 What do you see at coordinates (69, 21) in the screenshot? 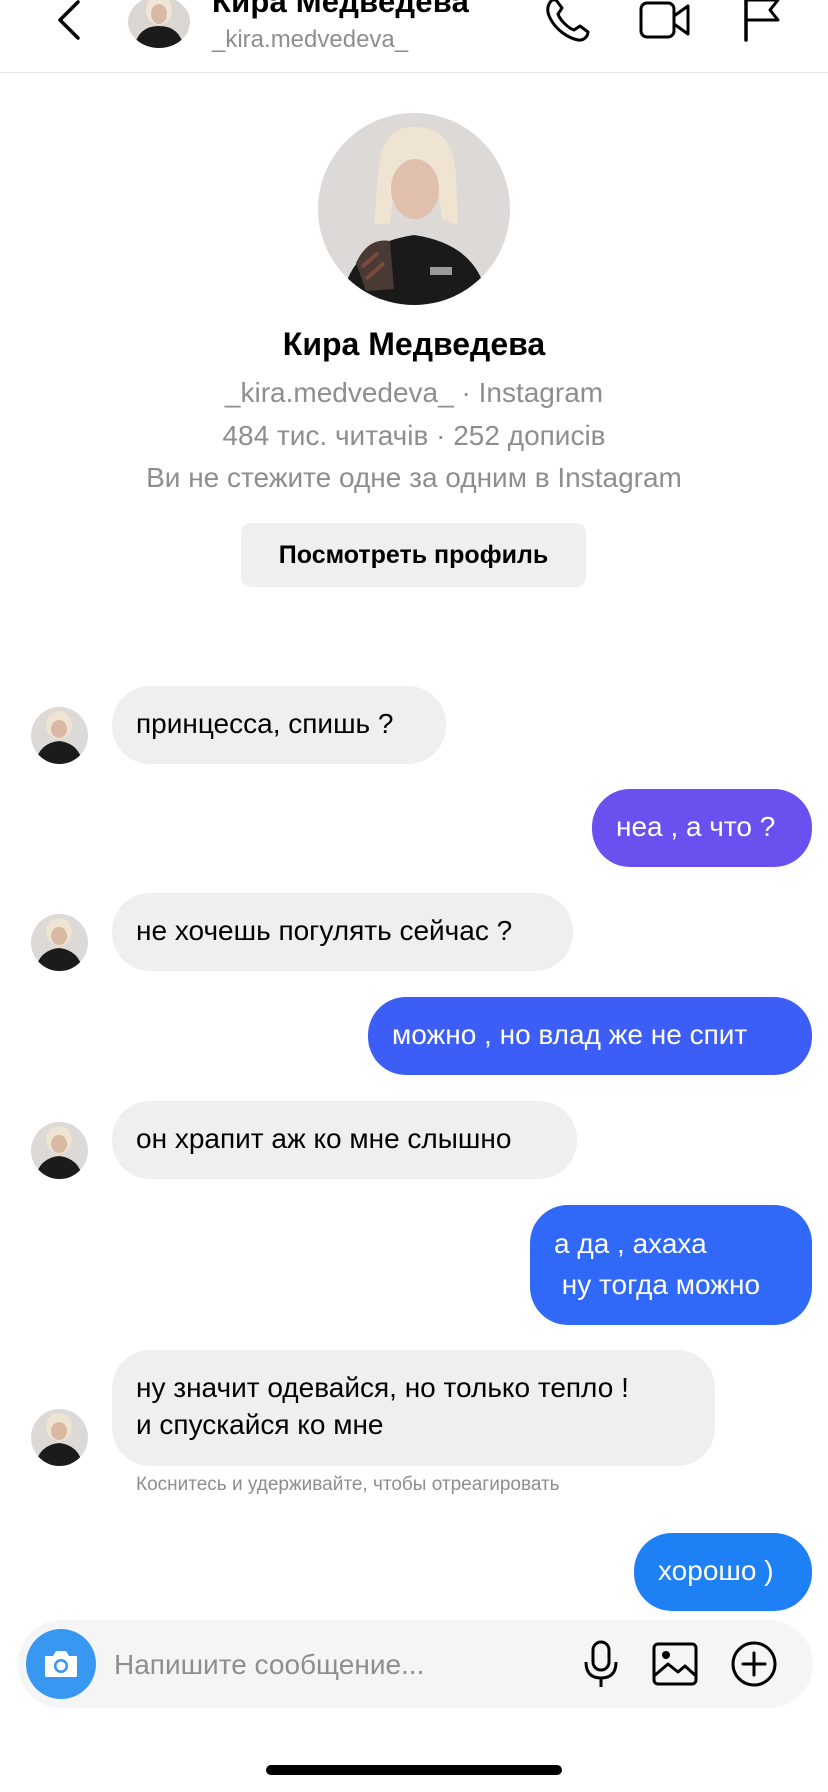
I see `chevron-left-icon` at bounding box center [69, 21].